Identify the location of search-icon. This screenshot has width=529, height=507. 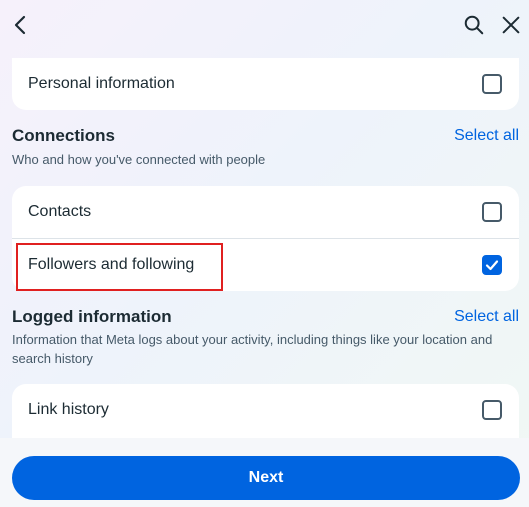
(474, 25).